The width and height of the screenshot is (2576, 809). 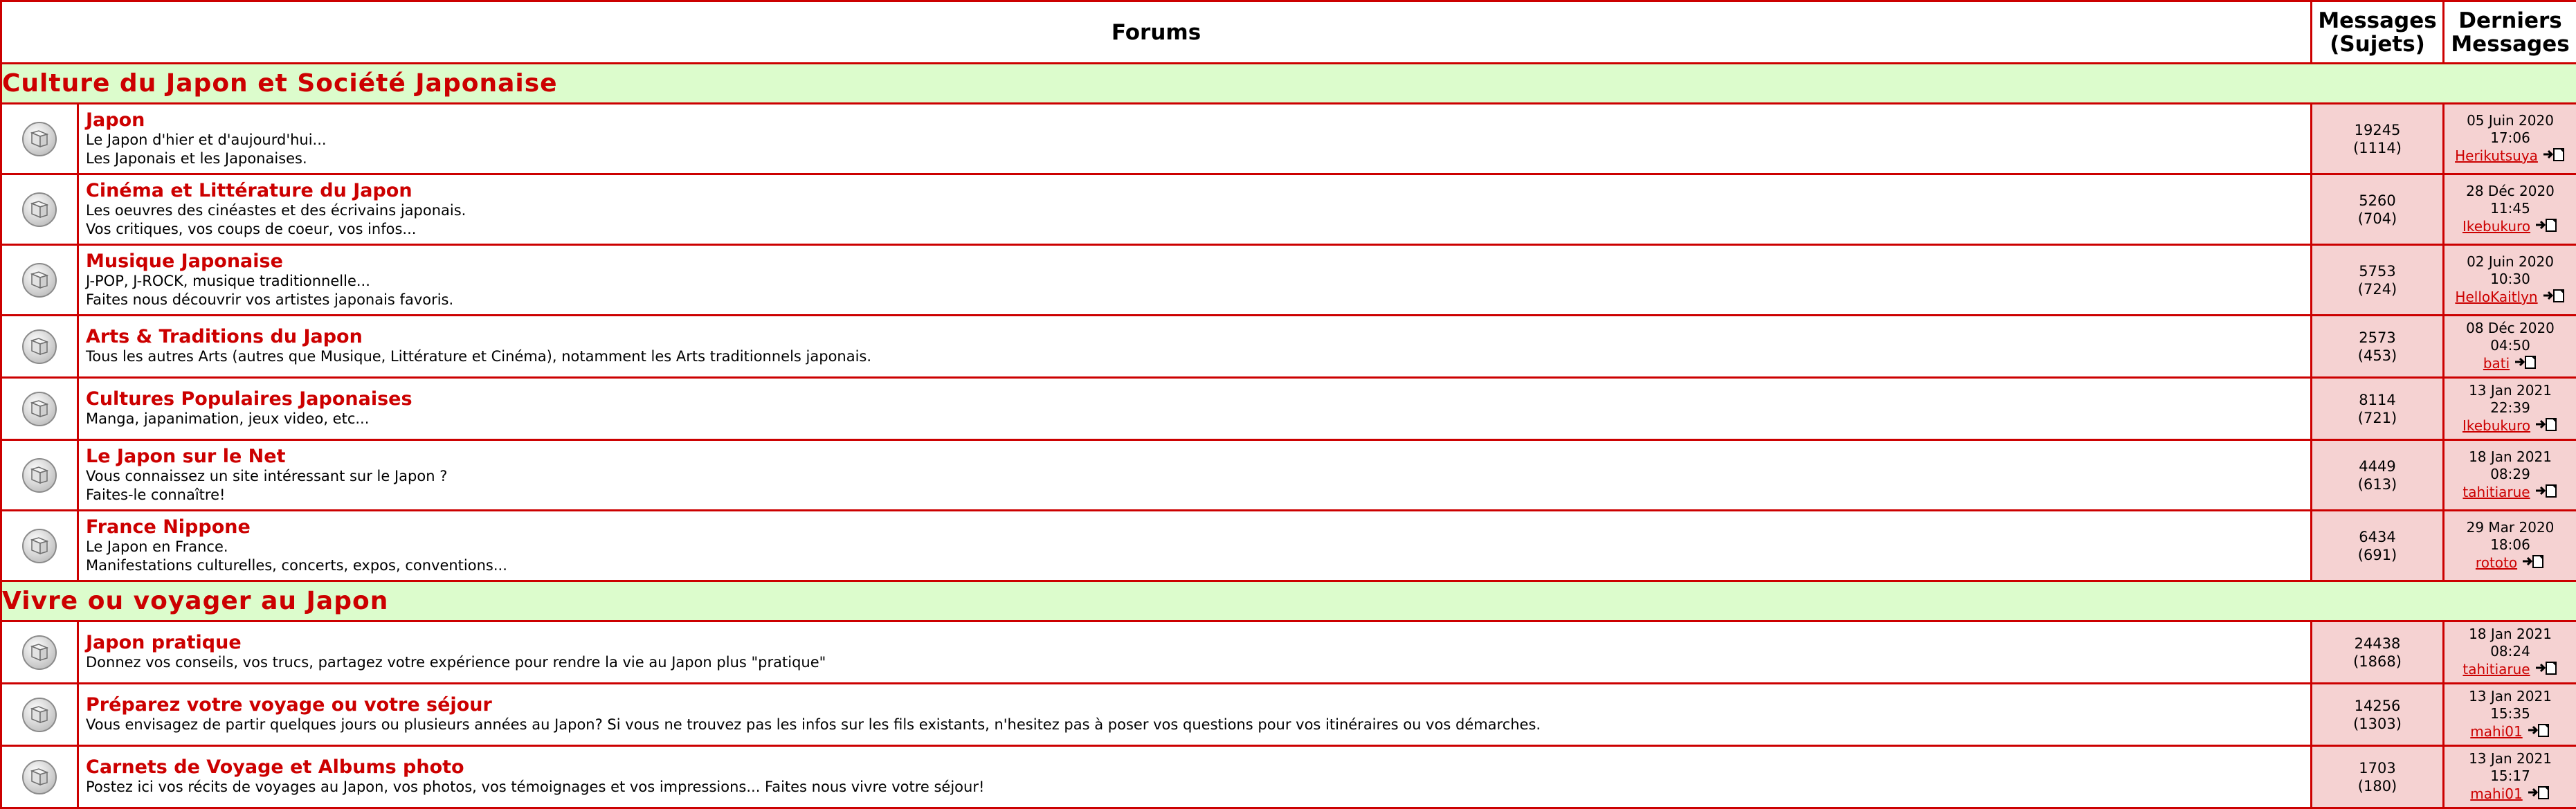 I want to click on forum-stats-cell: 2573(453), so click(x=2378, y=347).